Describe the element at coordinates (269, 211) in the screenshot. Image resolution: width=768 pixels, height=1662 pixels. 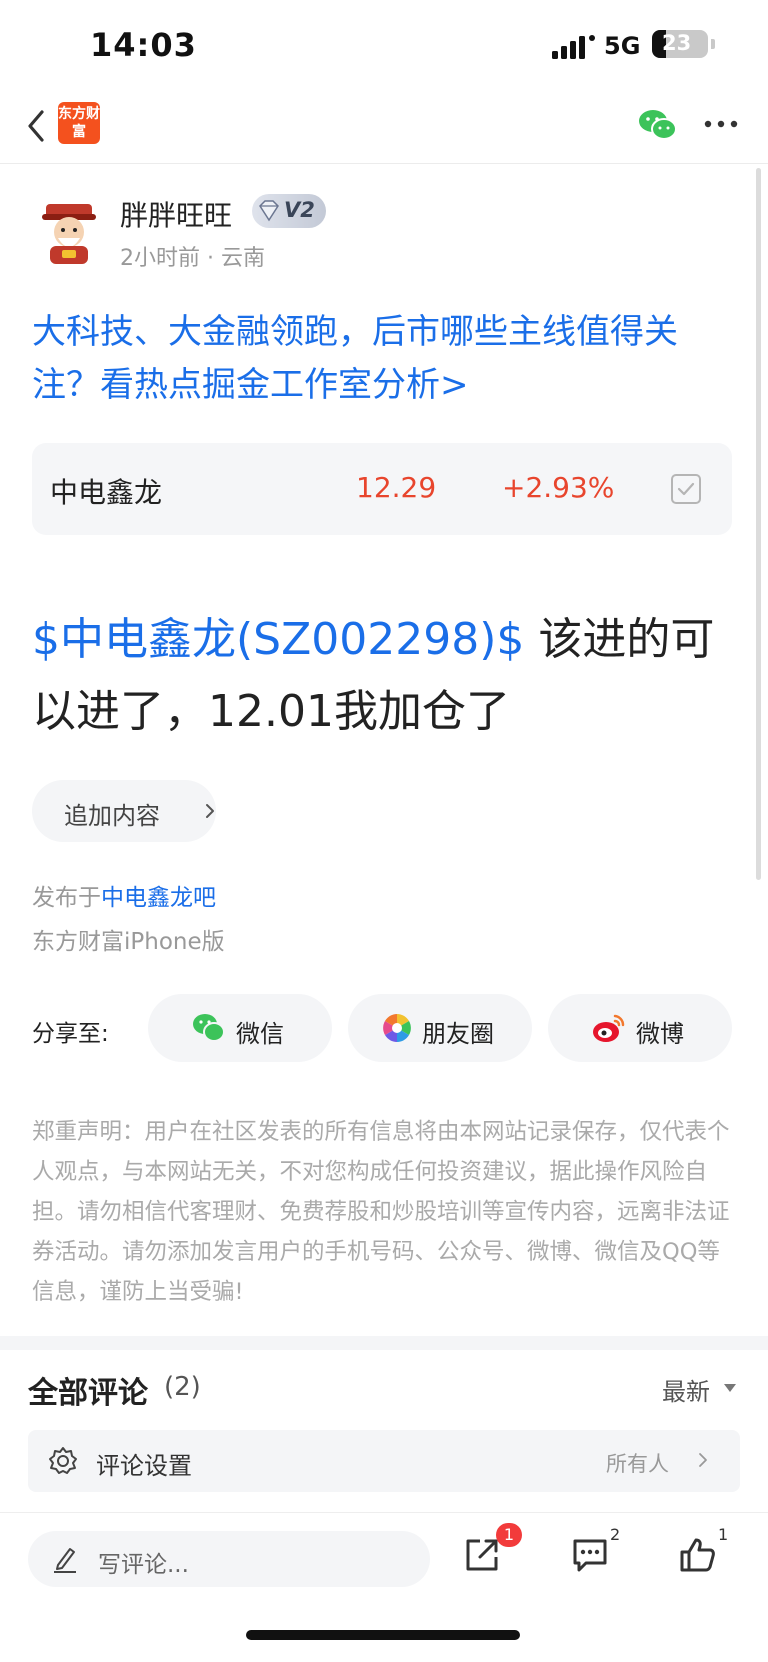
I see `diamond-icon` at that location.